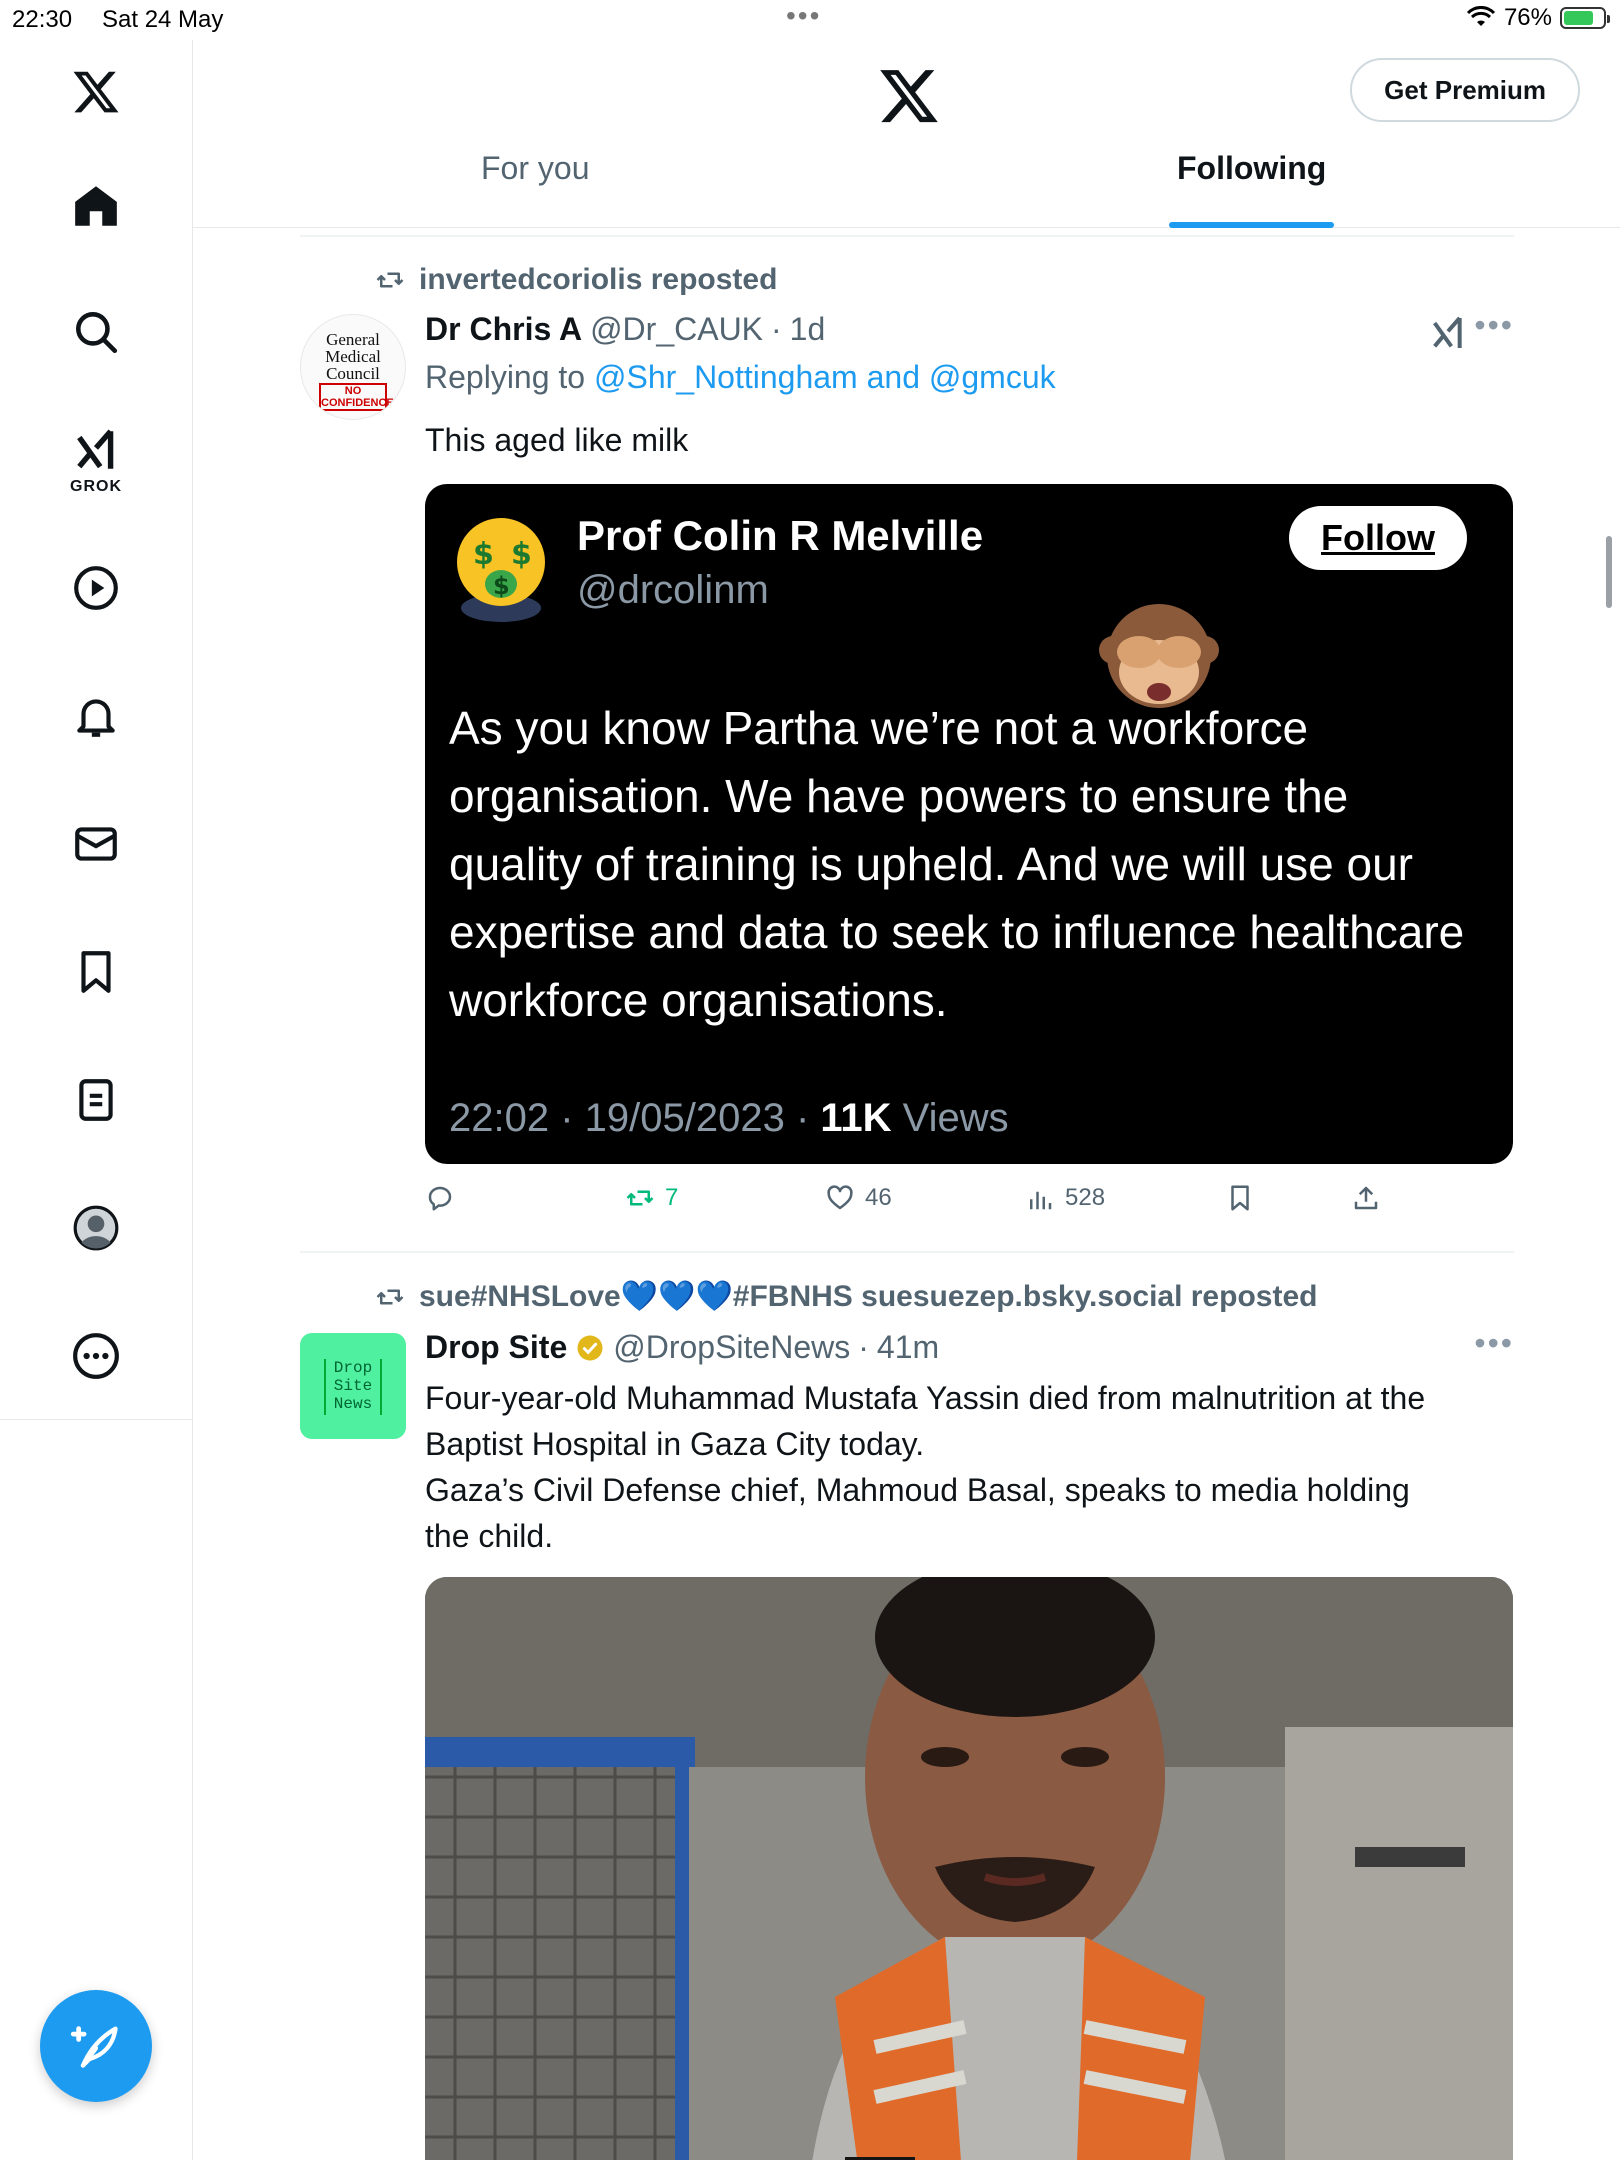 The width and height of the screenshot is (1620, 2160). I want to click on tab-following: Following, so click(1252, 189).